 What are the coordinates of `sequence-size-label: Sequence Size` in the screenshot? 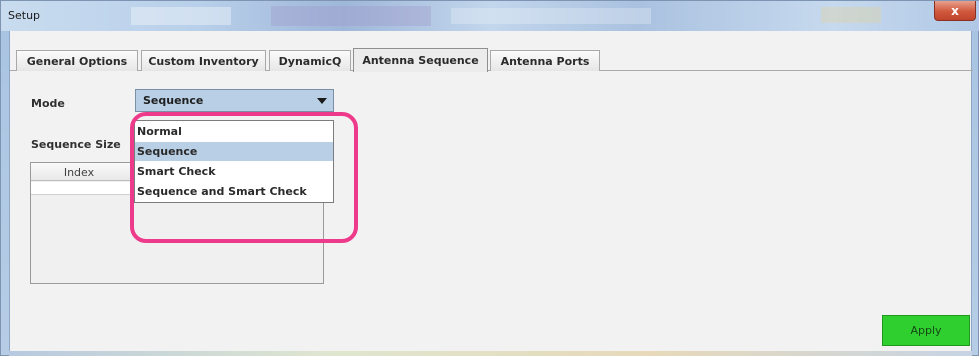 It's located at (76, 144).